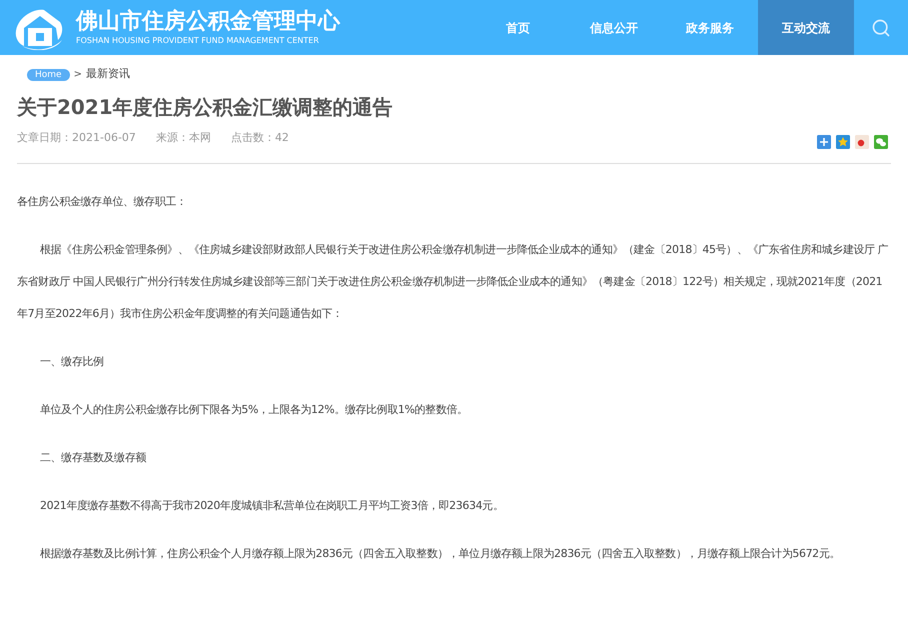 The width and height of the screenshot is (908, 617). Describe the element at coordinates (102, 202) in the screenshot. I see `article-paragraph: 各住房公积金缴存单位、缴存职工：` at that location.